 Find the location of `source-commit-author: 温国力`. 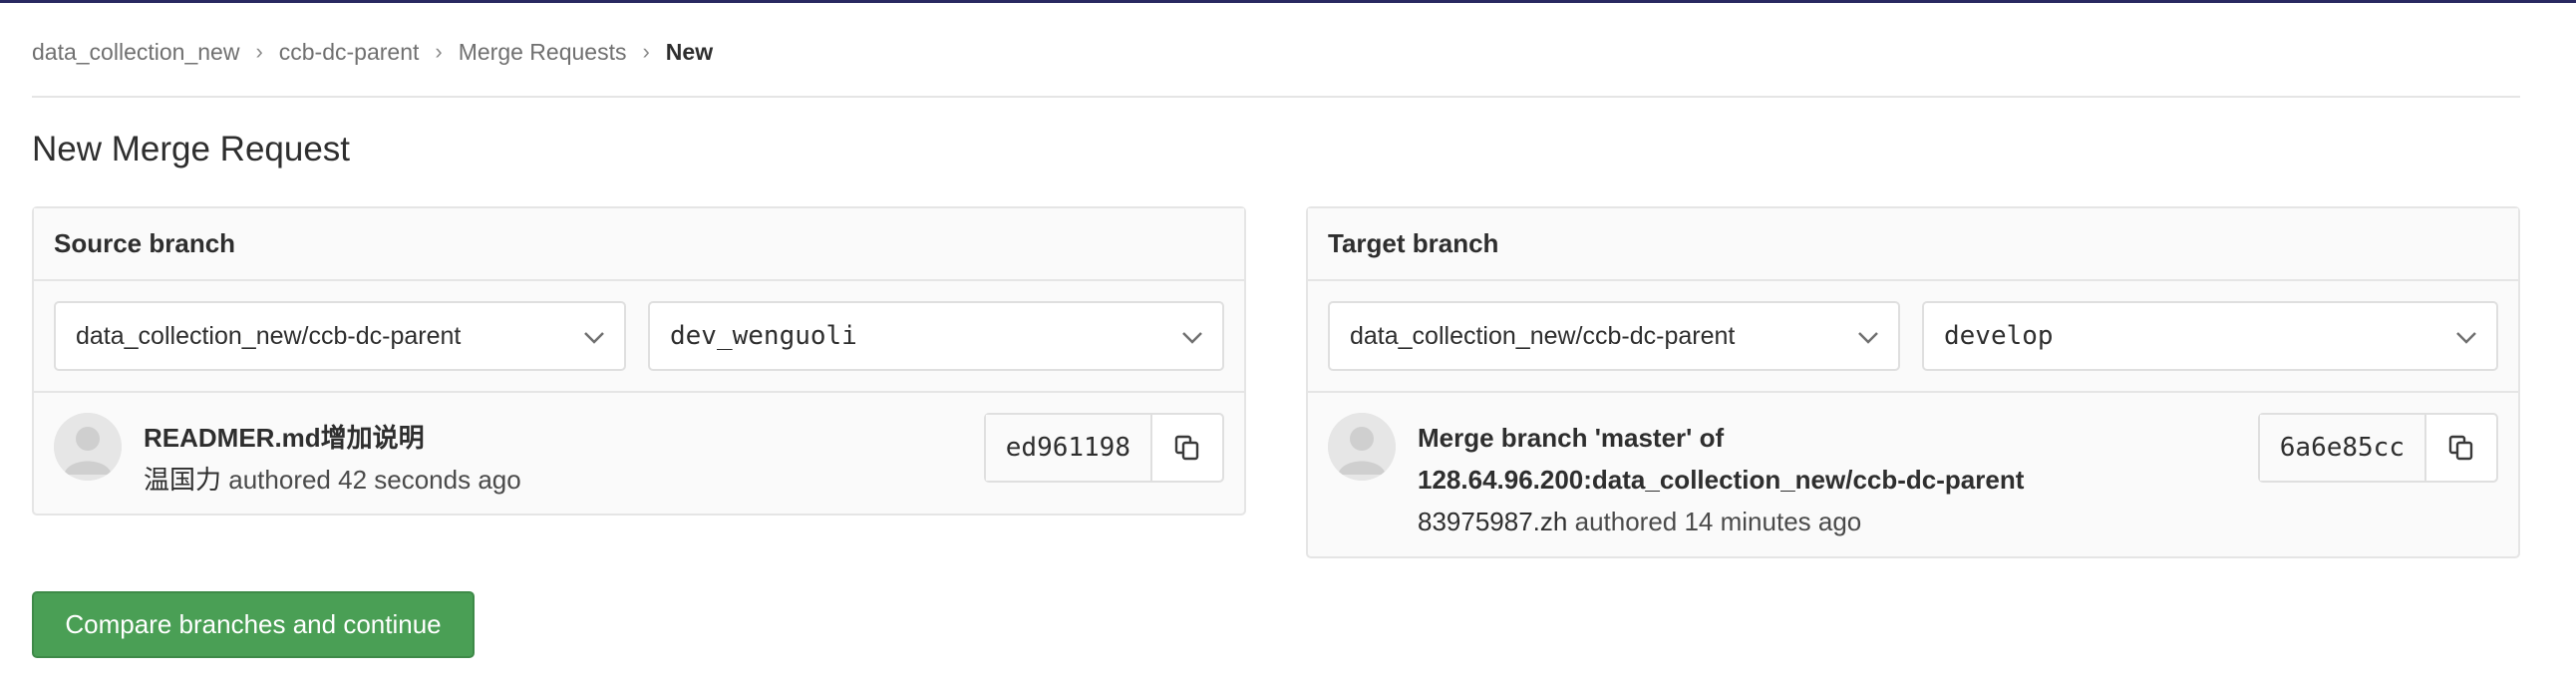

source-commit-author: 温国力 is located at coordinates (182, 480).